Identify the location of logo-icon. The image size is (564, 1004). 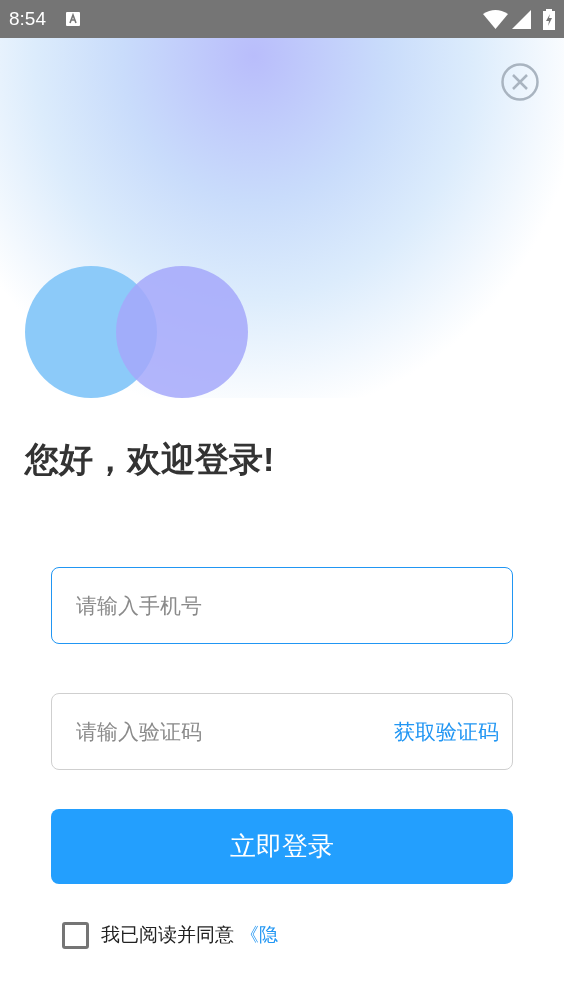
(136, 332).